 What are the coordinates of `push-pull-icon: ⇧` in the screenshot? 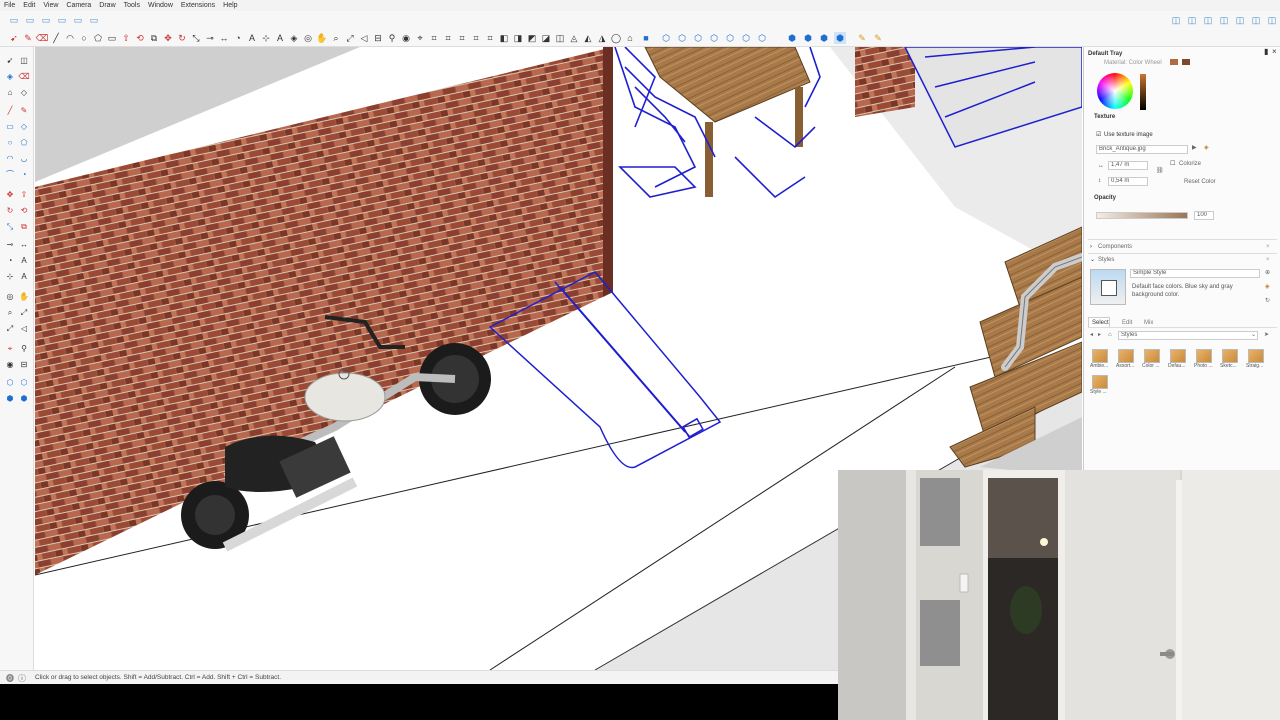 It's located at (126, 38).